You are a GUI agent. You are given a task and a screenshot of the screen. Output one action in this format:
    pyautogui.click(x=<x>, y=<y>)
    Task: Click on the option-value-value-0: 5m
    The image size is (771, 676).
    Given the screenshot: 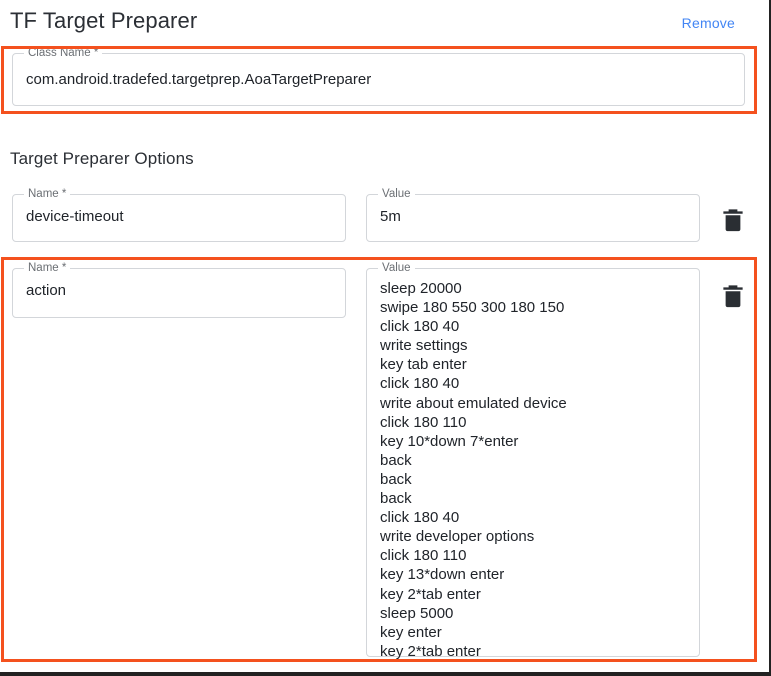 What is the action you would take?
    pyautogui.click(x=534, y=216)
    